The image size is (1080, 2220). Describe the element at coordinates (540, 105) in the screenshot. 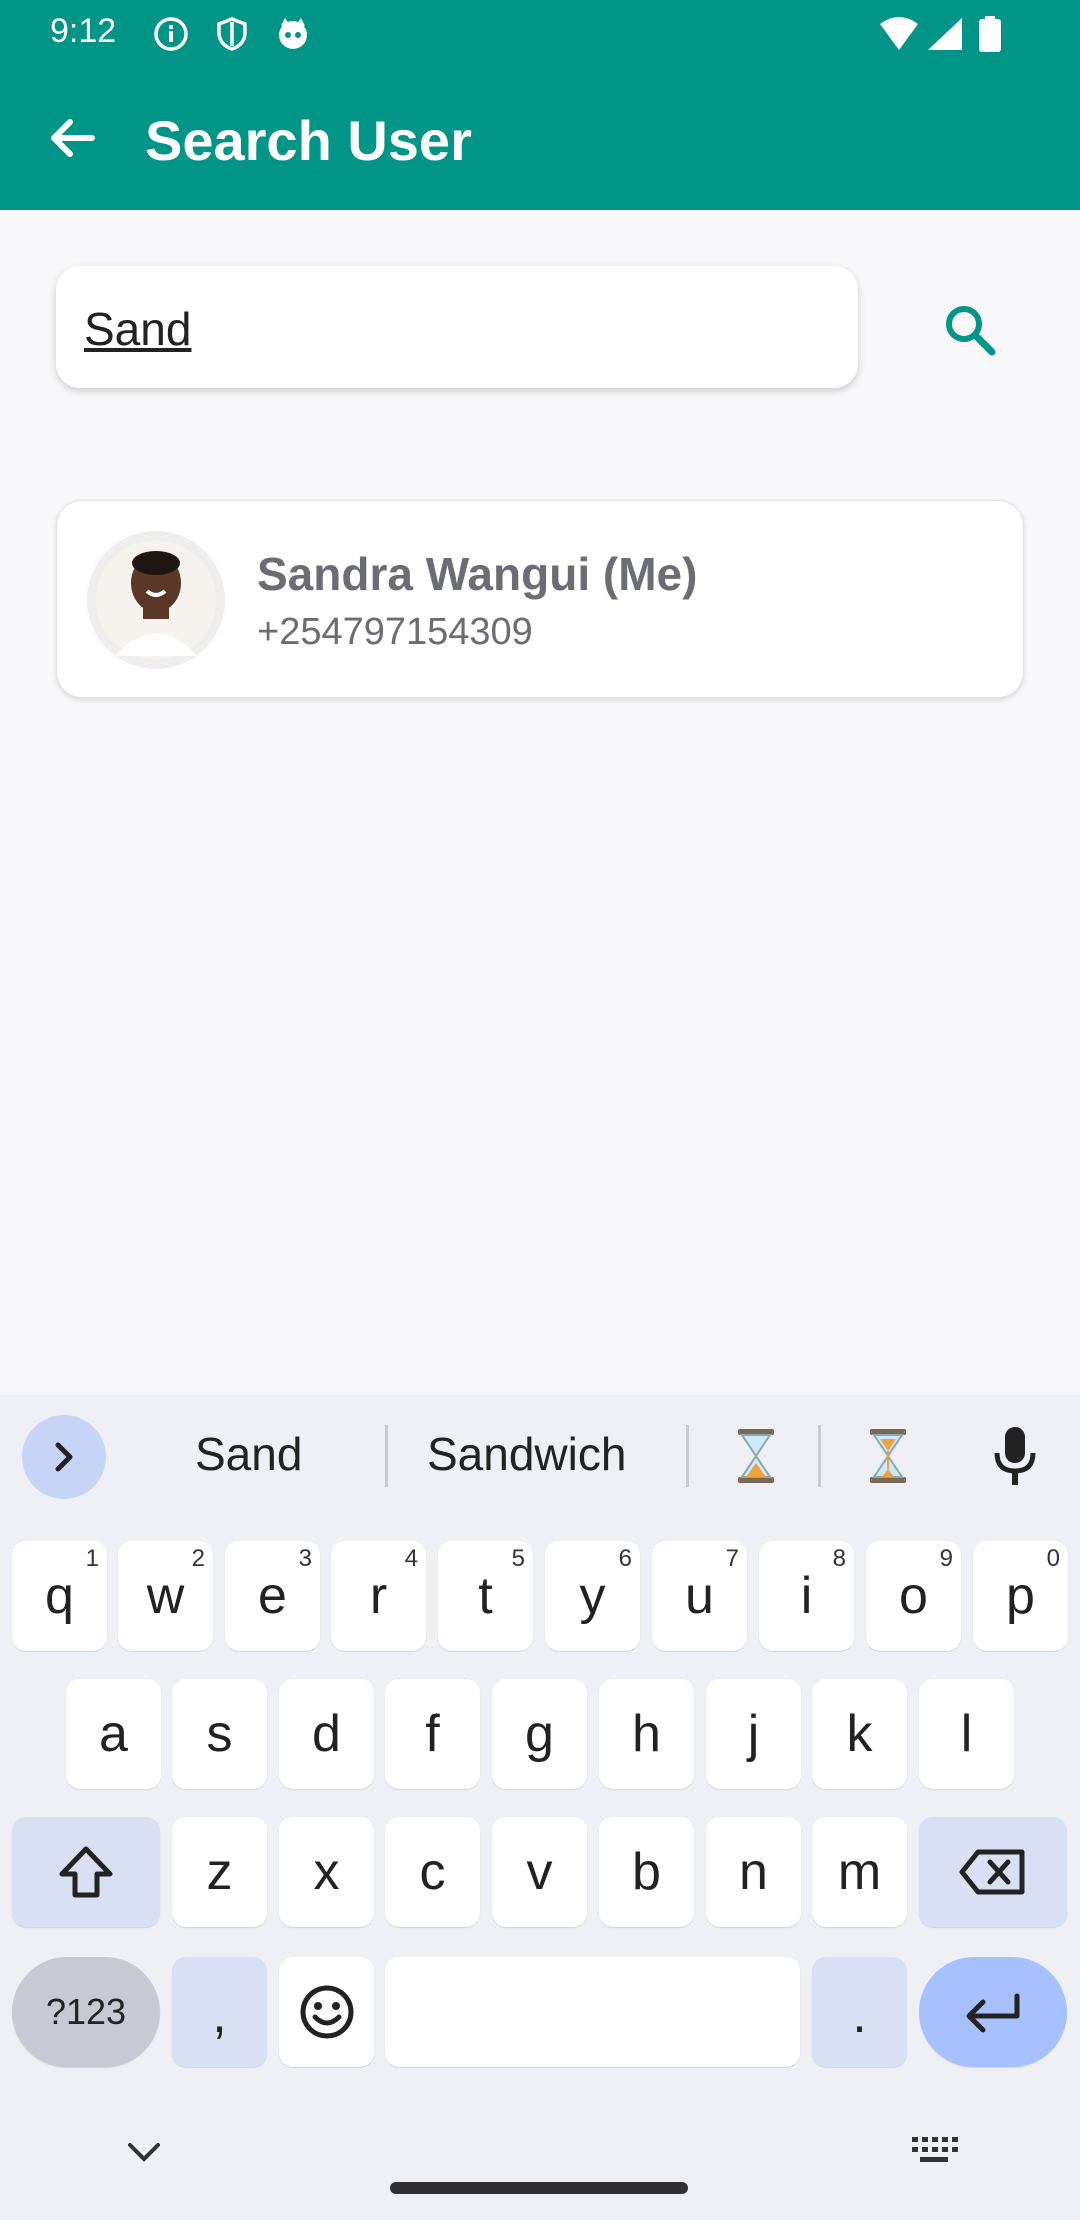

I see `app-header: 9:12 Search User` at that location.